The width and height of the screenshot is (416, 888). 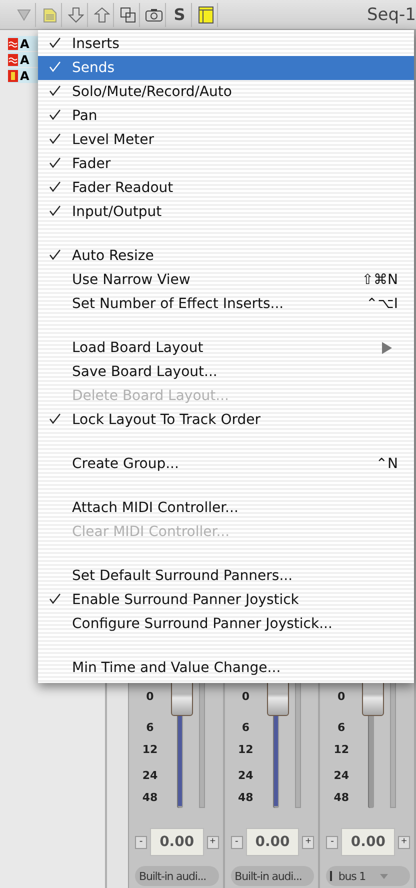 What do you see at coordinates (384, 876) in the screenshot?
I see `caret-icon` at bounding box center [384, 876].